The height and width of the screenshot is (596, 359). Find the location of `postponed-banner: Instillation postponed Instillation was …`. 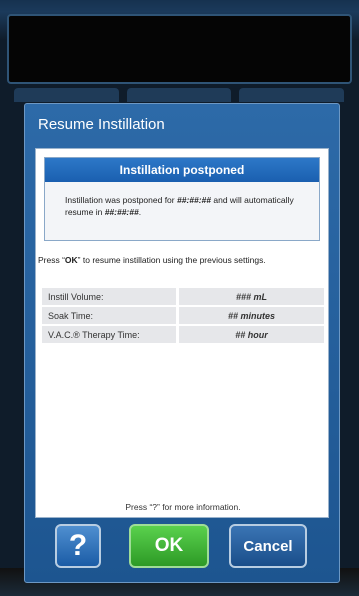

postponed-banner: Instillation postponed Instillation was … is located at coordinates (182, 199).